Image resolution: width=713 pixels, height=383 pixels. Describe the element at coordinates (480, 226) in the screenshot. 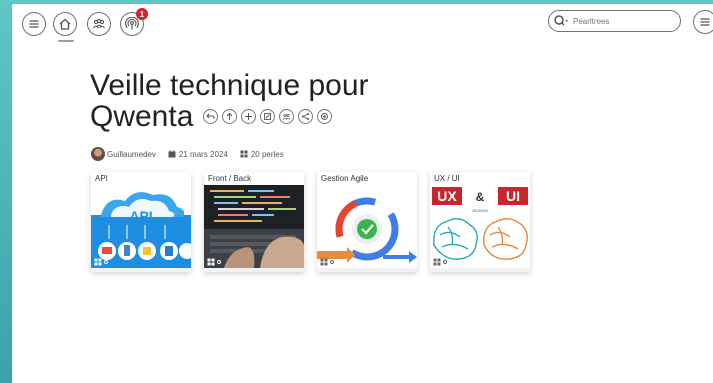

I see `ux-ui-brain-image: UX & UI DESIGN` at that location.